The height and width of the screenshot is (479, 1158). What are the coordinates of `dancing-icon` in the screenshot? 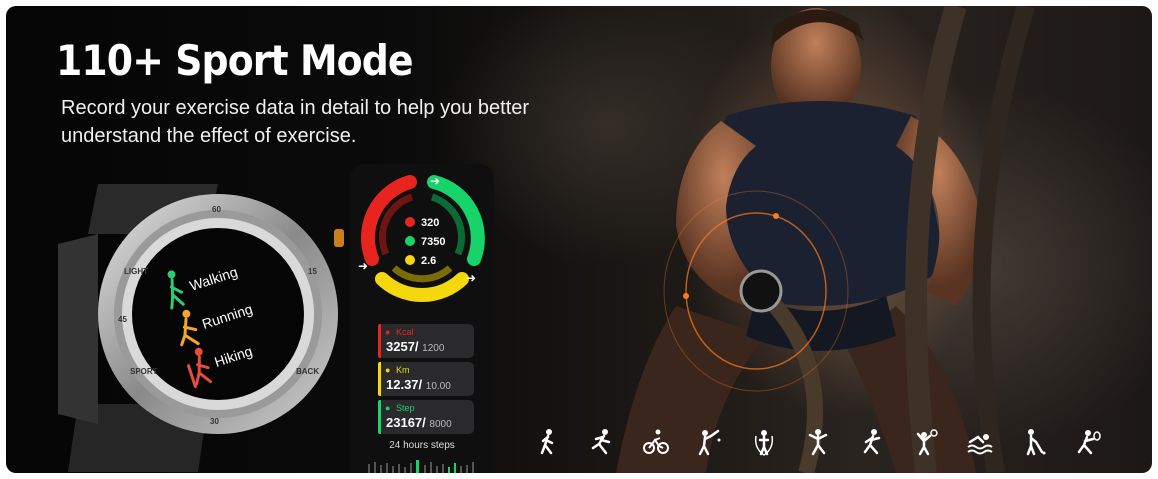 It's located at (818, 442).